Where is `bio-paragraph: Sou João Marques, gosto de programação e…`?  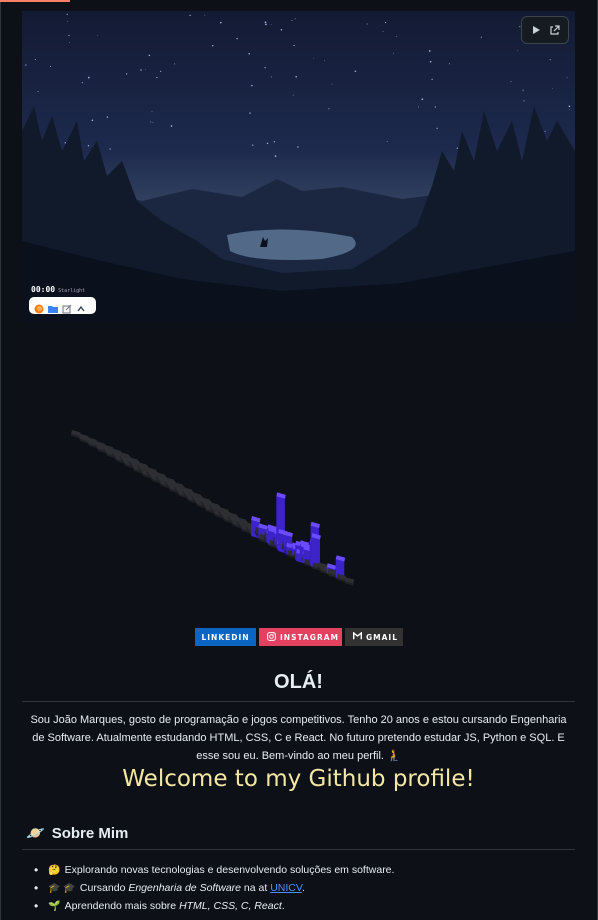
bio-paragraph: Sou João Marques, gosto de programação e… is located at coordinates (298, 738).